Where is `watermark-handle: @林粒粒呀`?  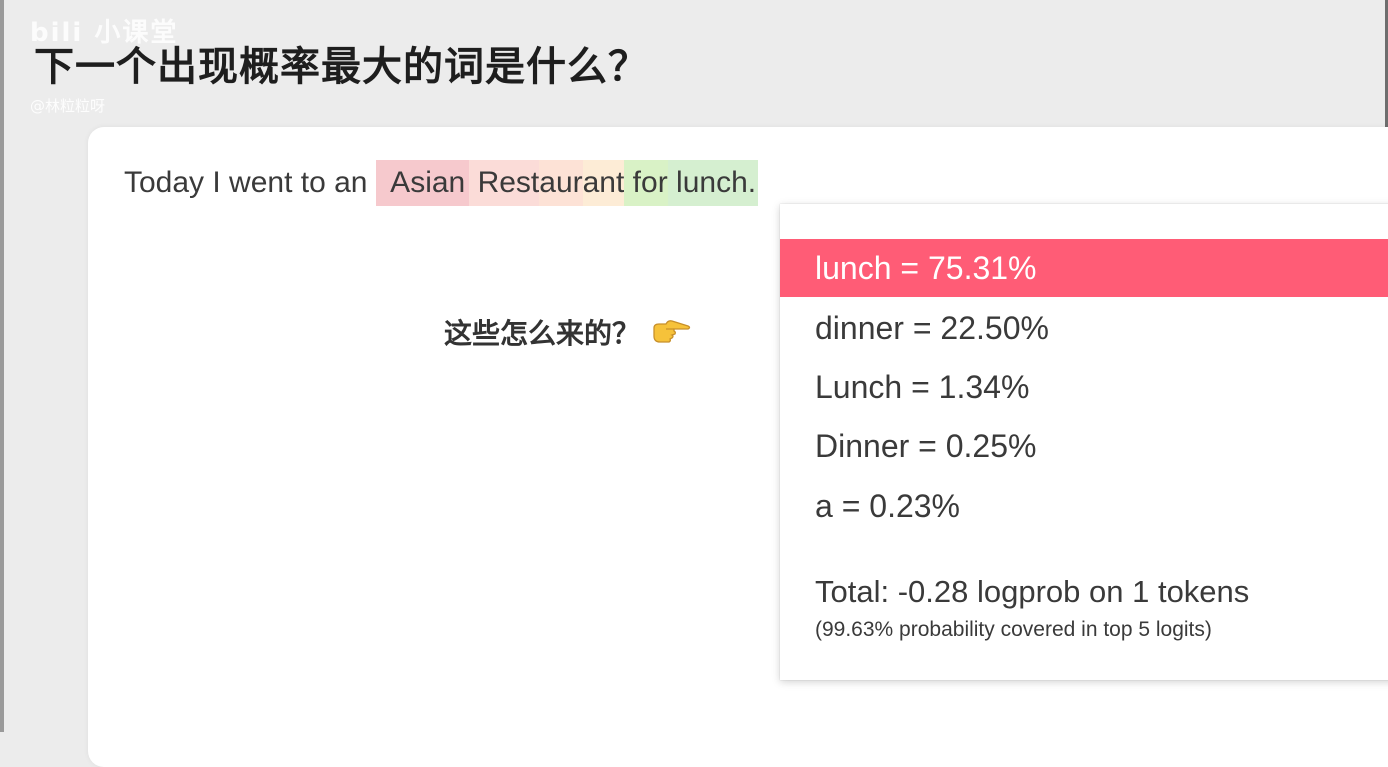 watermark-handle: @林粒粒呀 is located at coordinates (68, 106).